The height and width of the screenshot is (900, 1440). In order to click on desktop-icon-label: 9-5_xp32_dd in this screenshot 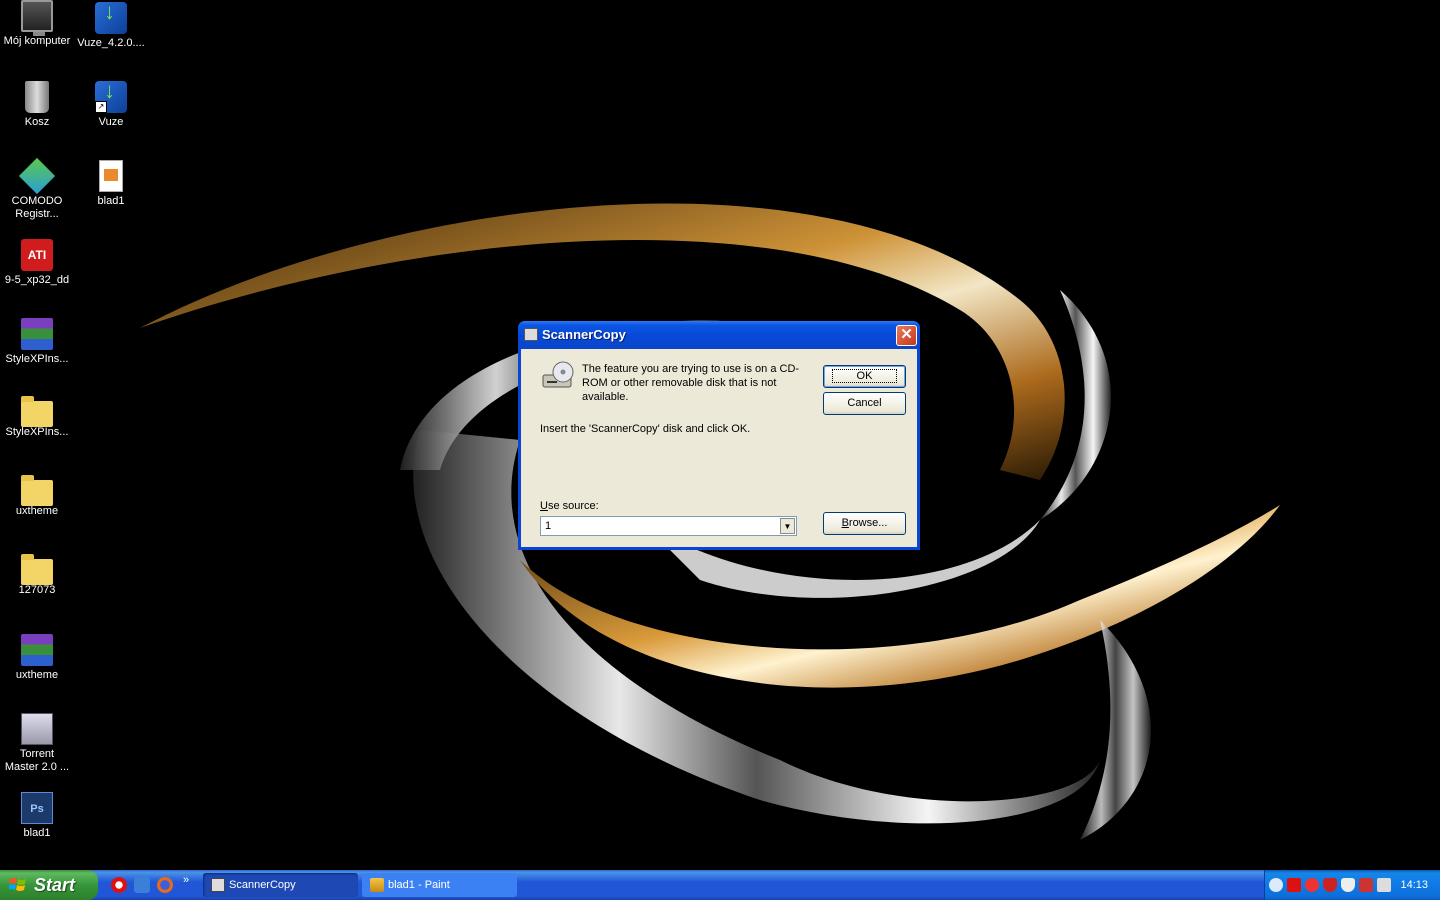, I will do `click(37, 280)`.